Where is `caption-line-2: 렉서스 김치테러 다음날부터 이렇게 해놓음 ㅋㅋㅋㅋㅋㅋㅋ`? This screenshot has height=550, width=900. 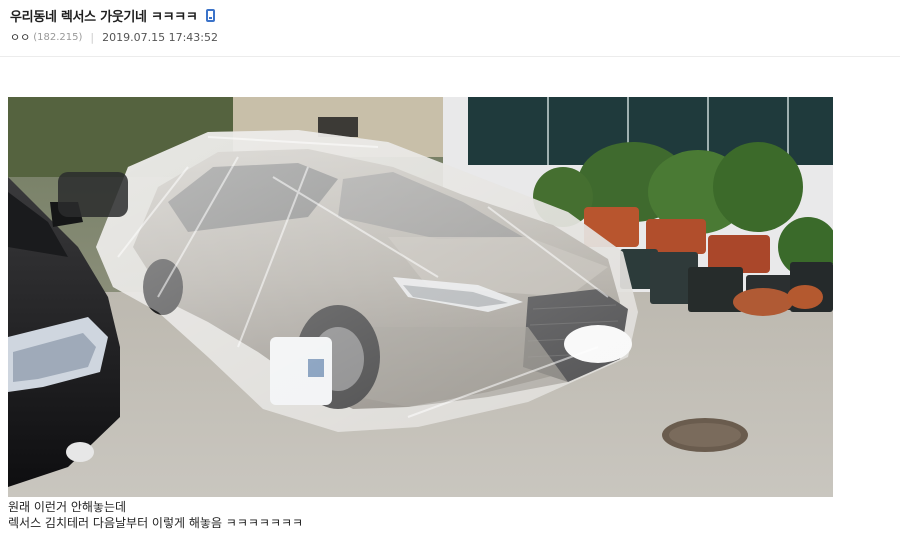 caption-line-2: 렉서스 김치테러 다음날부터 이렇게 해놓음 ㅋㅋㅋㅋㅋㅋㅋ is located at coordinates (156, 523).